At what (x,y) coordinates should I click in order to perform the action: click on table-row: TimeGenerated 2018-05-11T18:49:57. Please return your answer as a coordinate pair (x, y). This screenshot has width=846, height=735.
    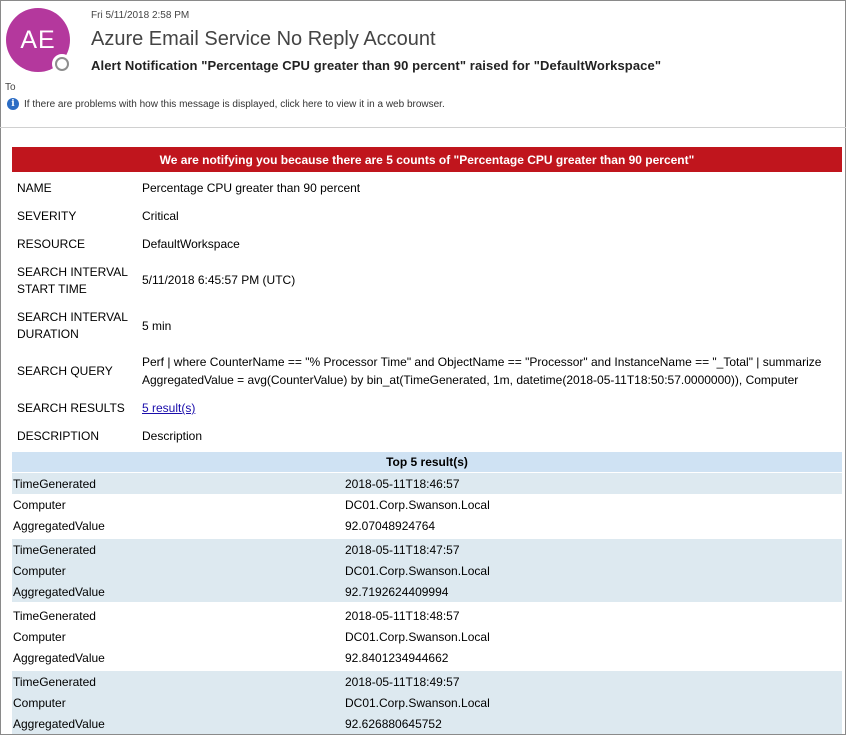
    Looking at the image, I should click on (427, 681).